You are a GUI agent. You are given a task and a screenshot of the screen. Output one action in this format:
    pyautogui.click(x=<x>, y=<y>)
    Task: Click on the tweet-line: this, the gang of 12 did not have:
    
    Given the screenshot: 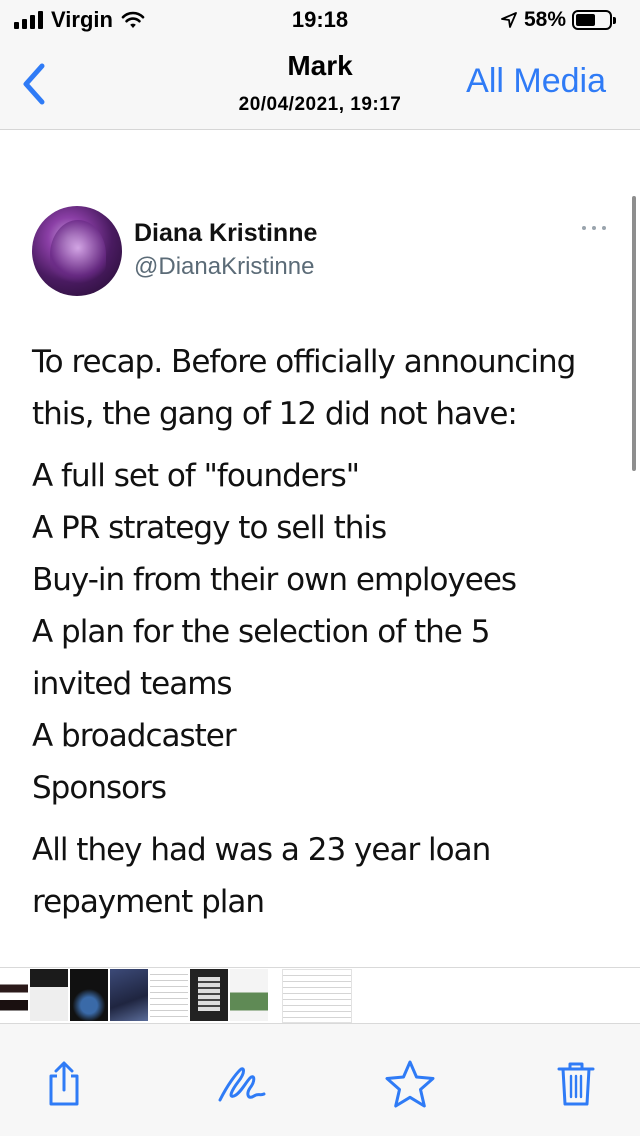 What is the action you would take?
    pyautogui.click(x=275, y=414)
    